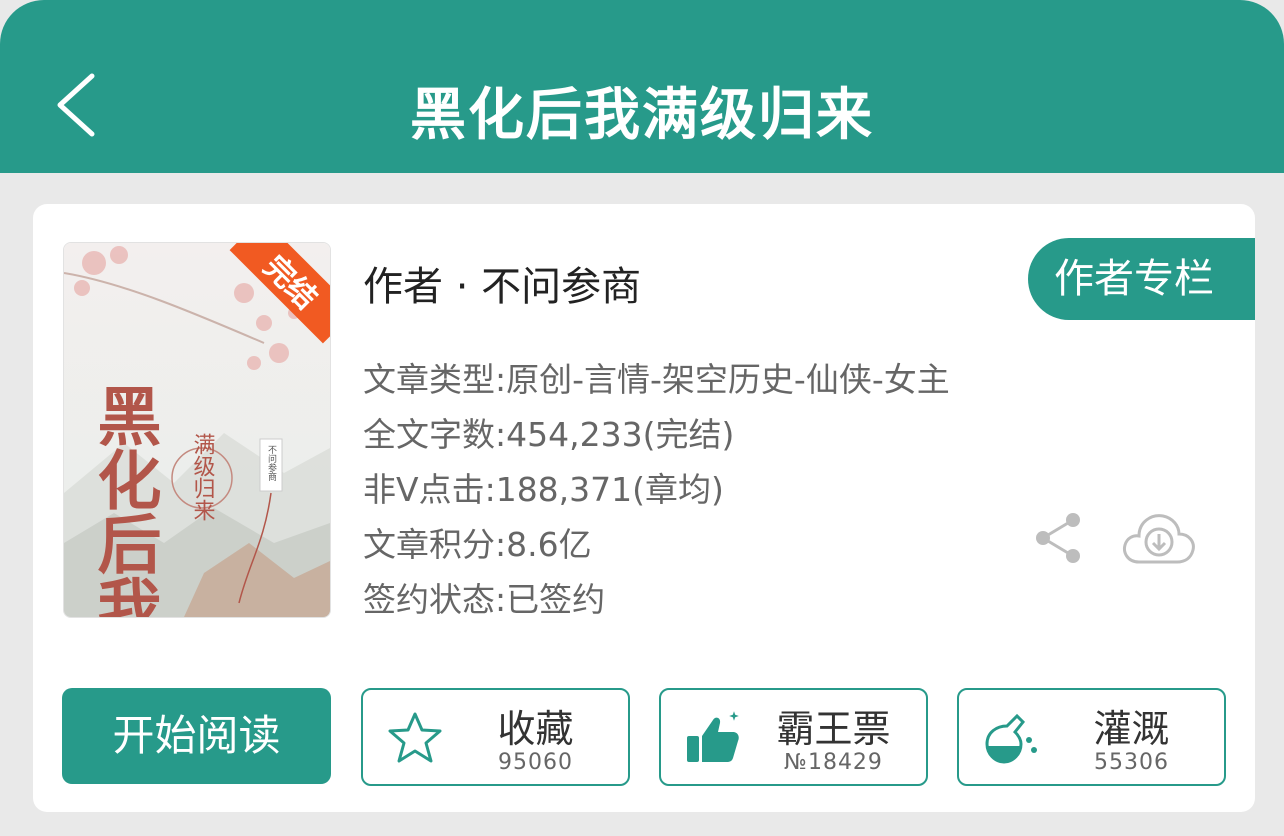  I want to click on nutrient-label: 灌溉, so click(1131, 729).